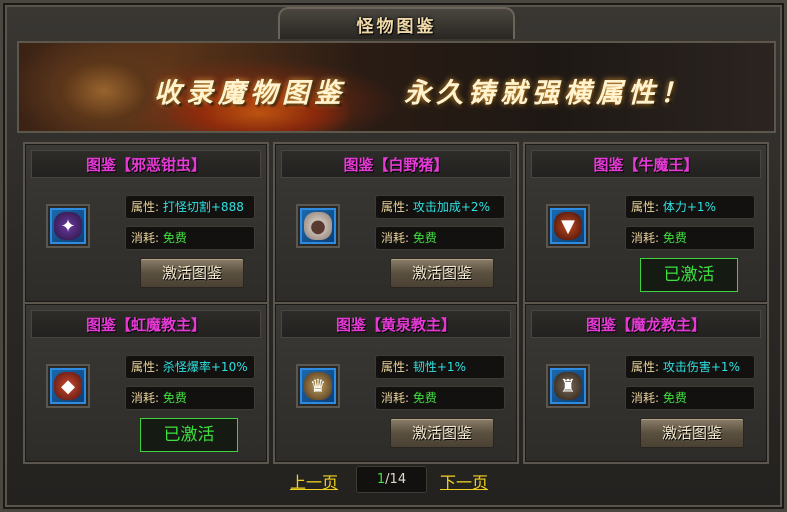  I want to click on card-header: 图鉴【邪恶钳虫】, so click(146, 164).